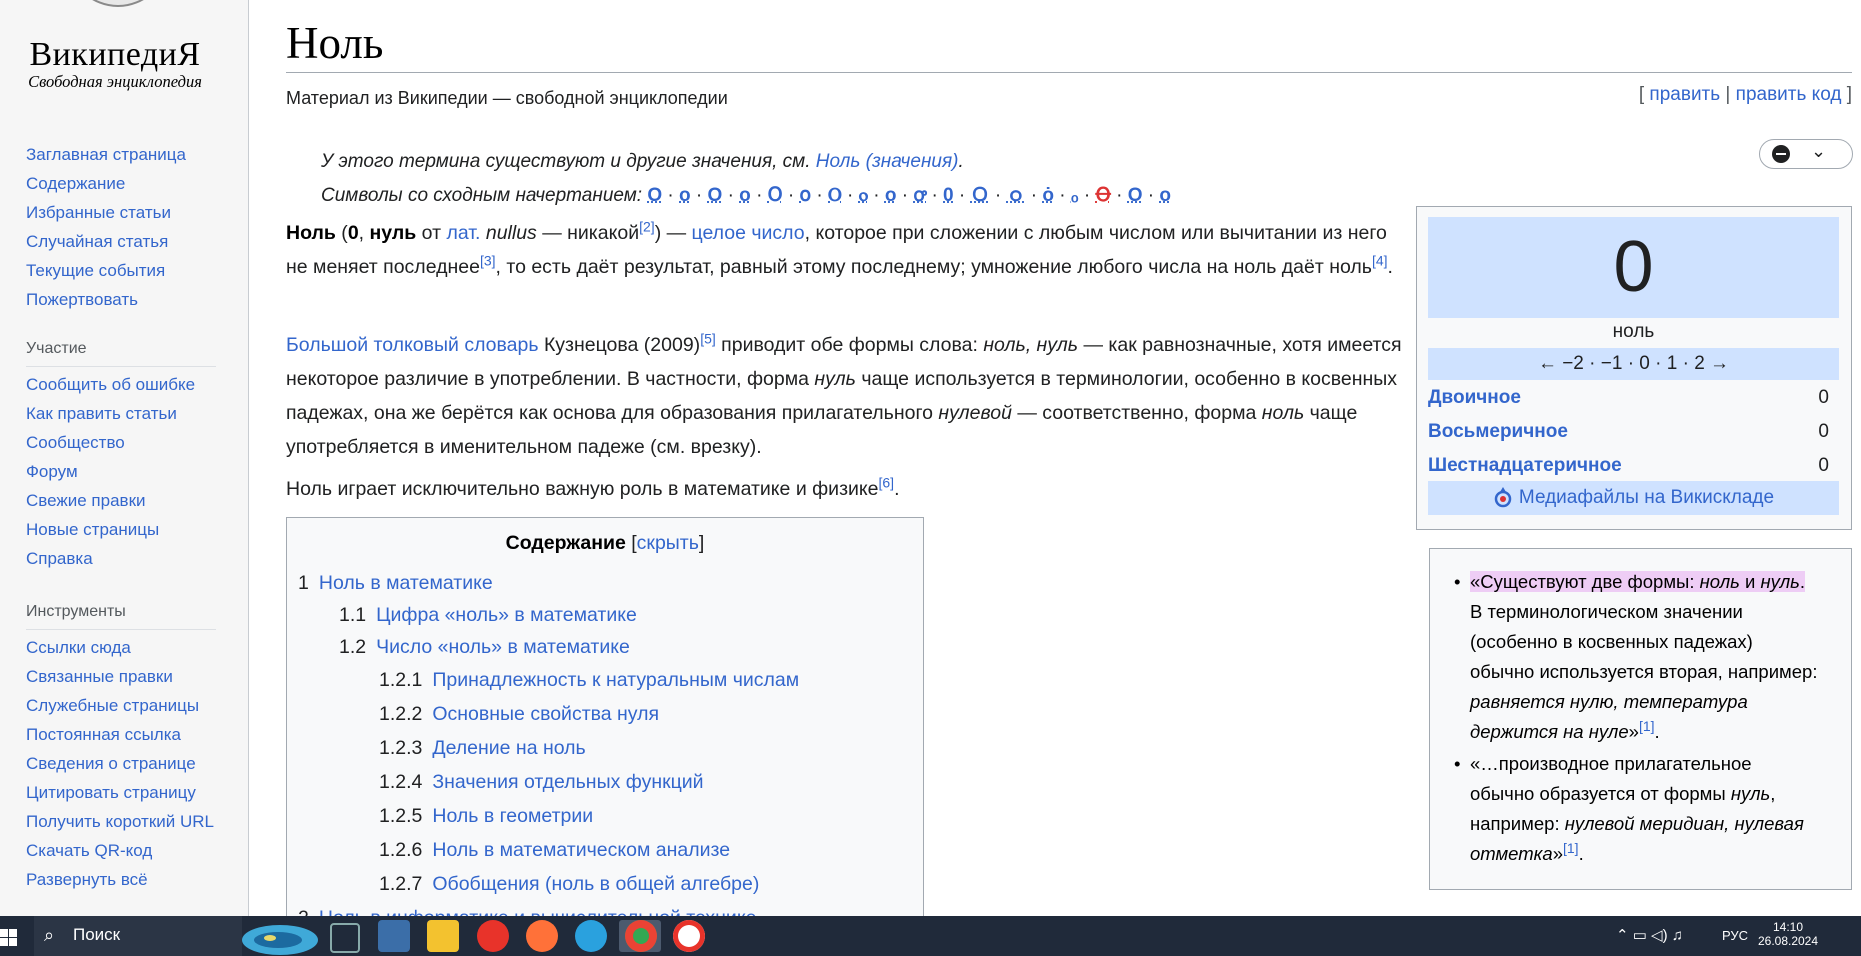  Describe the element at coordinates (463, 233) in the screenshot. I see `latin-link: лат.` at that location.